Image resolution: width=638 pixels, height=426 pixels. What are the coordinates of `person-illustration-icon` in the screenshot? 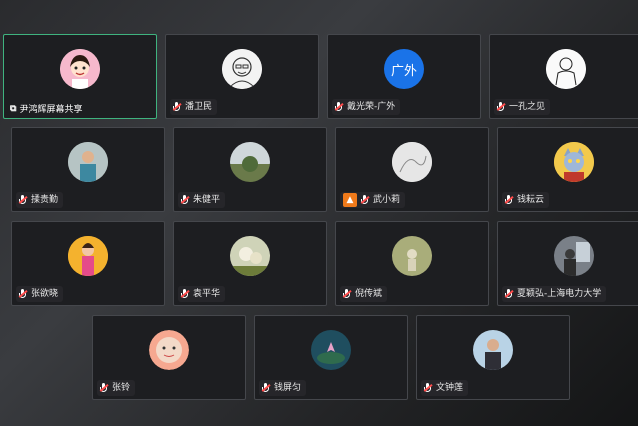 It's located at (80, 69).